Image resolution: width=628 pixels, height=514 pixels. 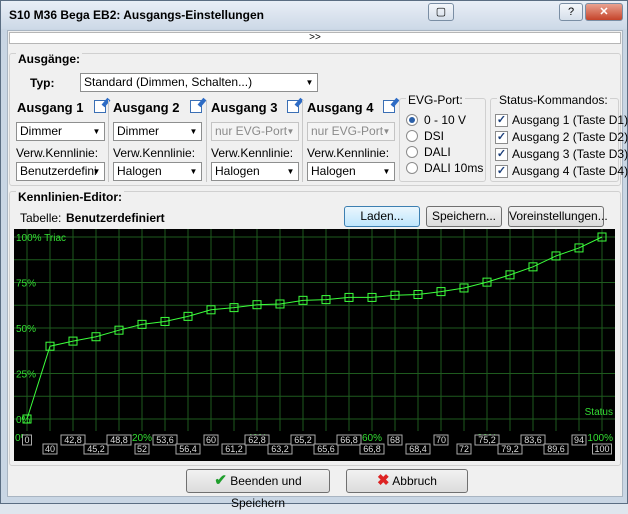 What do you see at coordinates (73, 440) in the screenshot?
I see `data-label: 42,8` at bounding box center [73, 440].